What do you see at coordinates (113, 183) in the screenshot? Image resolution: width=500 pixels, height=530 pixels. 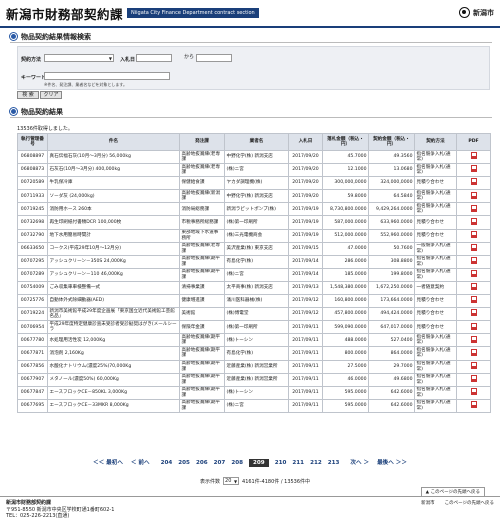 I see `item-name-cell: 牛乳保冷庫` at bounding box center [113, 183].